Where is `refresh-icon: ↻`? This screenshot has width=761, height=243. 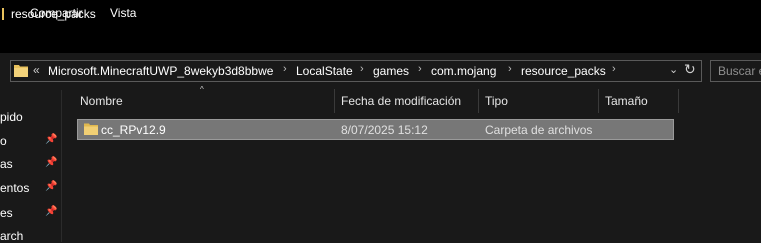
refresh-icon: ↻ is located at coordinates (690, 69).